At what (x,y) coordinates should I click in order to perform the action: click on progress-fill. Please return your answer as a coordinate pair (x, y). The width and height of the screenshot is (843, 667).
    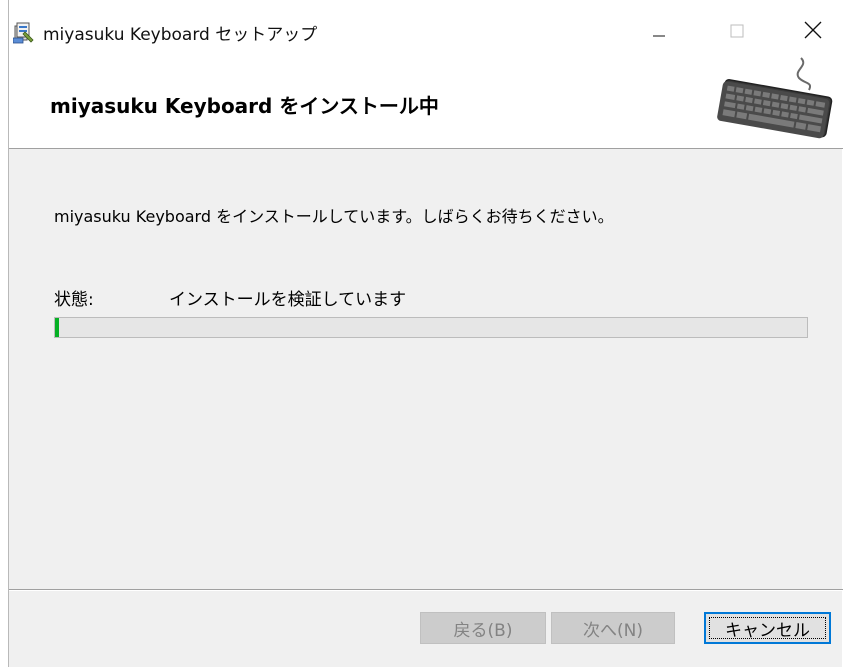
    Looking at the image, I should click on (57, 327).